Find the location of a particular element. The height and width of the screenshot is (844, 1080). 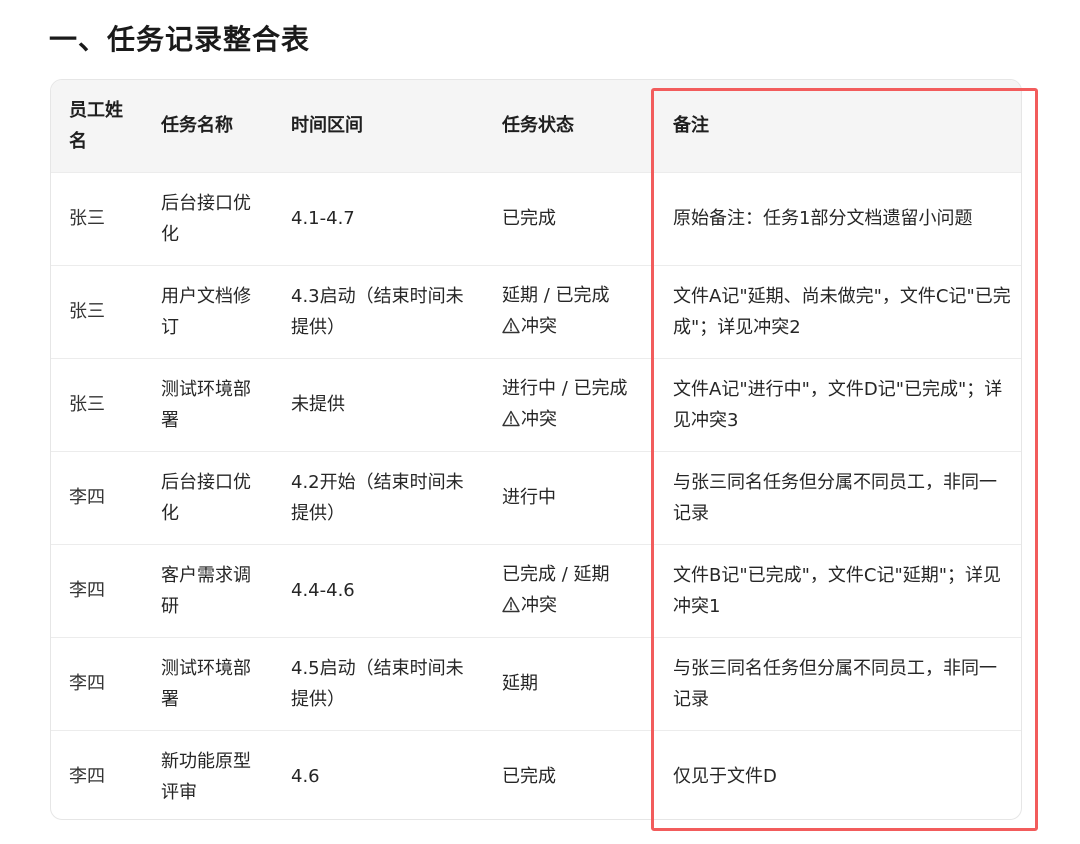

header-status: 任务状态 is located at coordinates (538, 126).